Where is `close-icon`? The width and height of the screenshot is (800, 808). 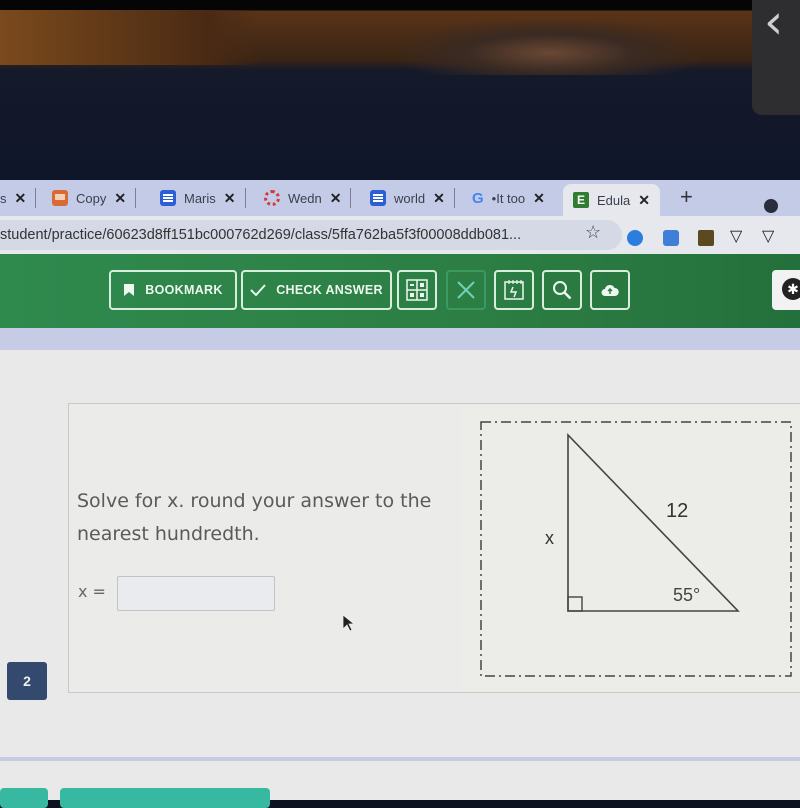
close-icon is located at coordinates (466, 290).